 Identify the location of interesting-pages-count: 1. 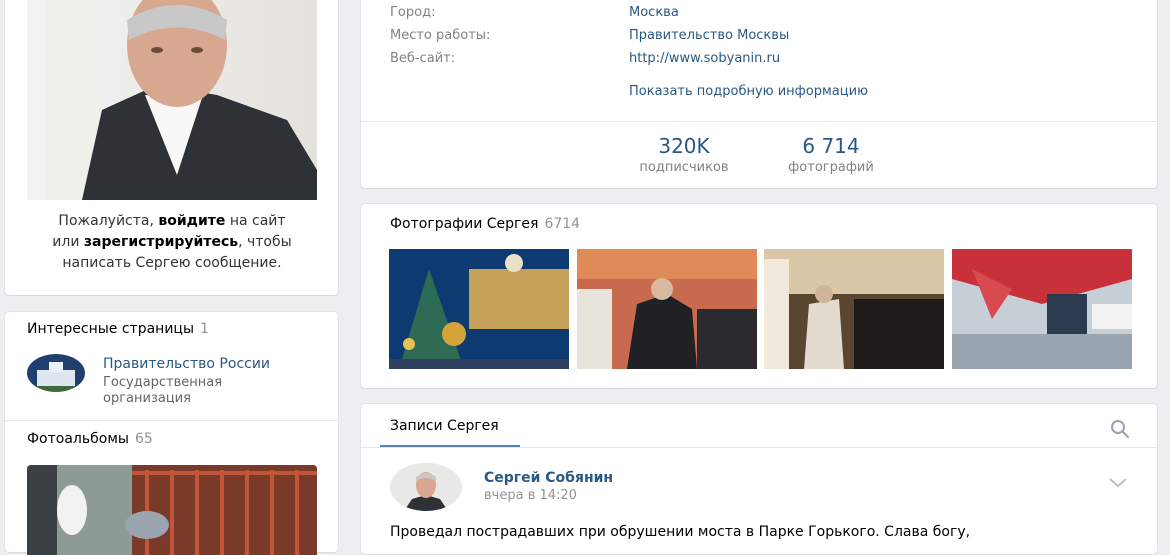
(204, 329).